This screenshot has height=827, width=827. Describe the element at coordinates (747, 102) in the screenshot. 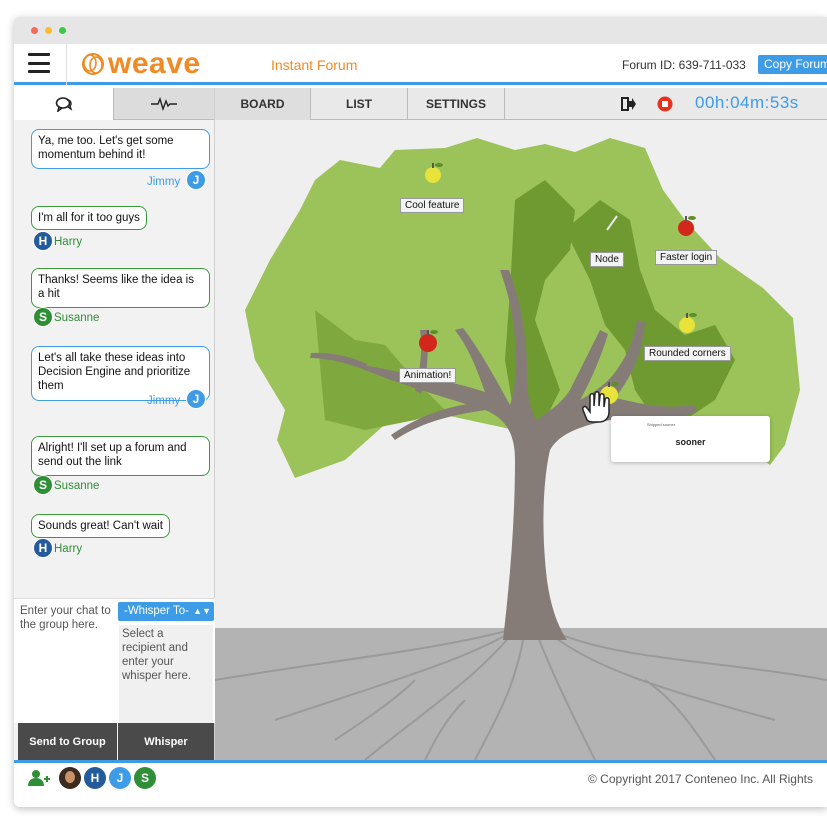

I see `session-timer: 00h:04m:53s` at that location.